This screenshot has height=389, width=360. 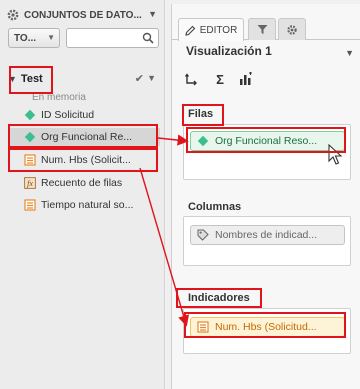 What do you see at coordinates (246, 80) in the screenshot?
I see `chart-icon` at bounding box center [246, 80].